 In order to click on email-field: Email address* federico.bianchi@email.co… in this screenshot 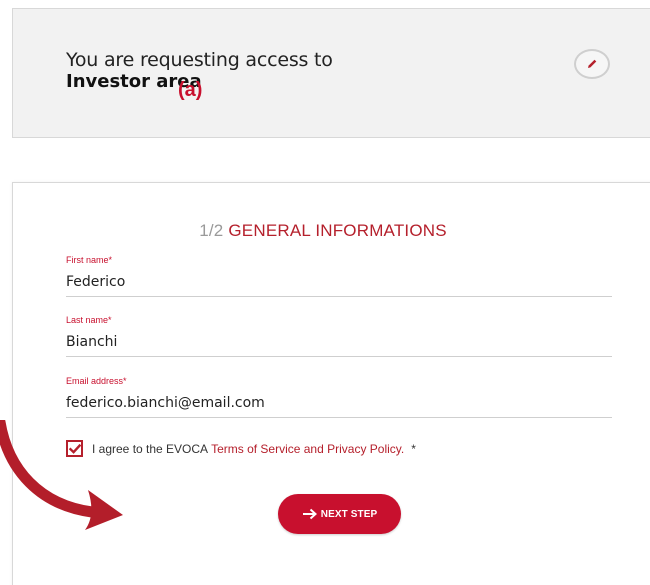, I will do `click(339, 397)`.